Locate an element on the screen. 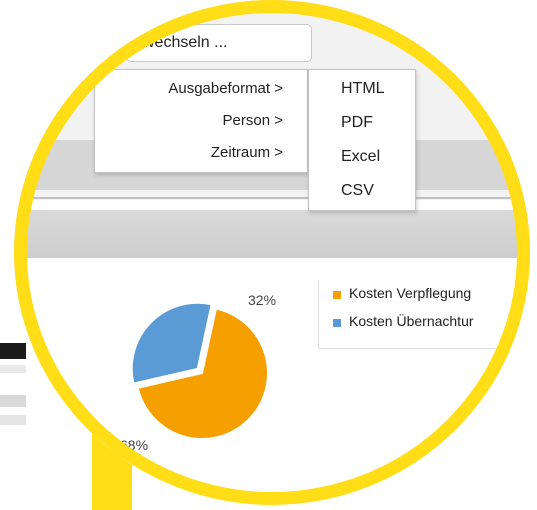 Image resolution: width=537 pixels, height=510 pixels. legend-swatch-meals is located at coordinates (337, 295).